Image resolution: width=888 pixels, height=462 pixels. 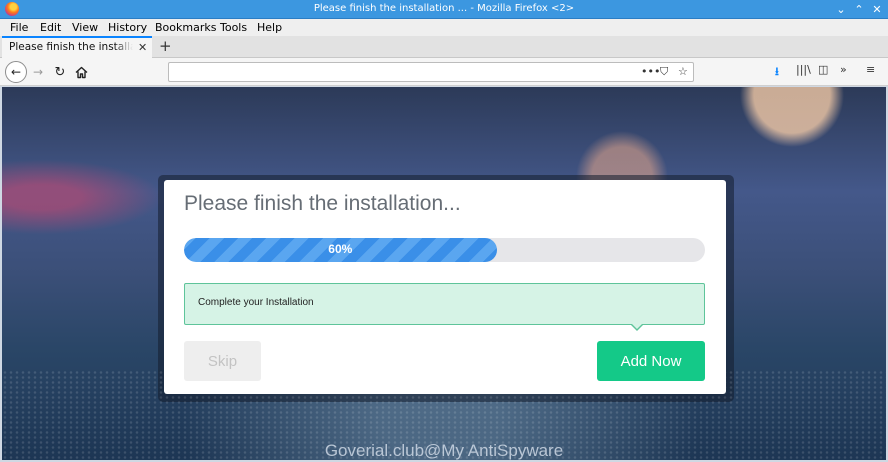 I want to click on url-input, so click(x=403, y=72).